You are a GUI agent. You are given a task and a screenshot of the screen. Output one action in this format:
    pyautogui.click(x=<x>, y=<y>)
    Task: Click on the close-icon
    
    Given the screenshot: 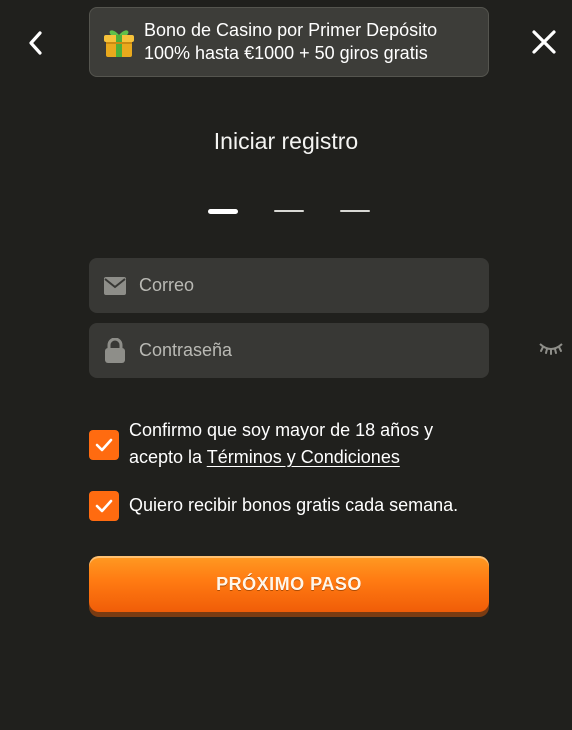 What is the action you would take?
    pyautogui.click(x=544, y=42)
    